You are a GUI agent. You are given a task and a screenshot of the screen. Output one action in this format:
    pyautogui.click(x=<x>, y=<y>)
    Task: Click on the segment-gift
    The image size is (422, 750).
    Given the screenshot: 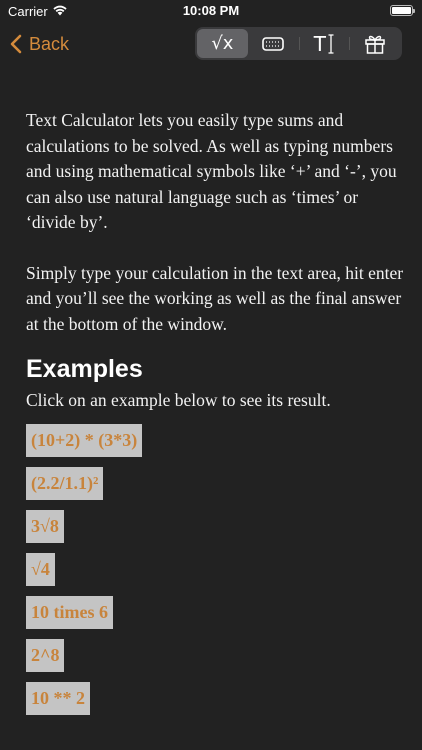 What is the action you would take?
    pyautogui.click(x=374, y=43)
    